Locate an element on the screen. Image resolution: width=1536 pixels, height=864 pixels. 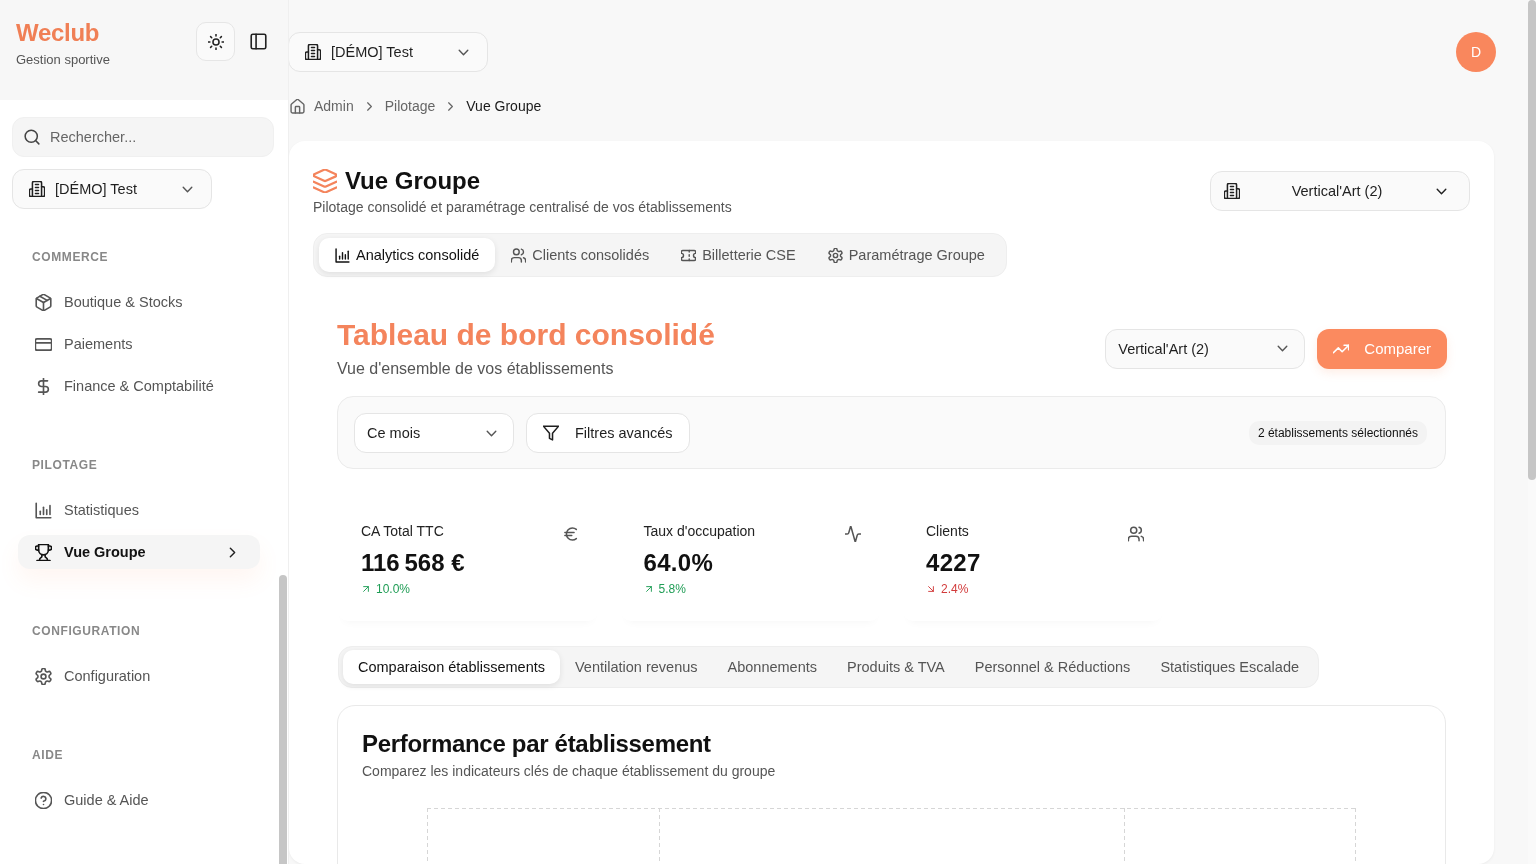
sidebar-item: Boutique & Stocks is located at coordinates (139, 302).